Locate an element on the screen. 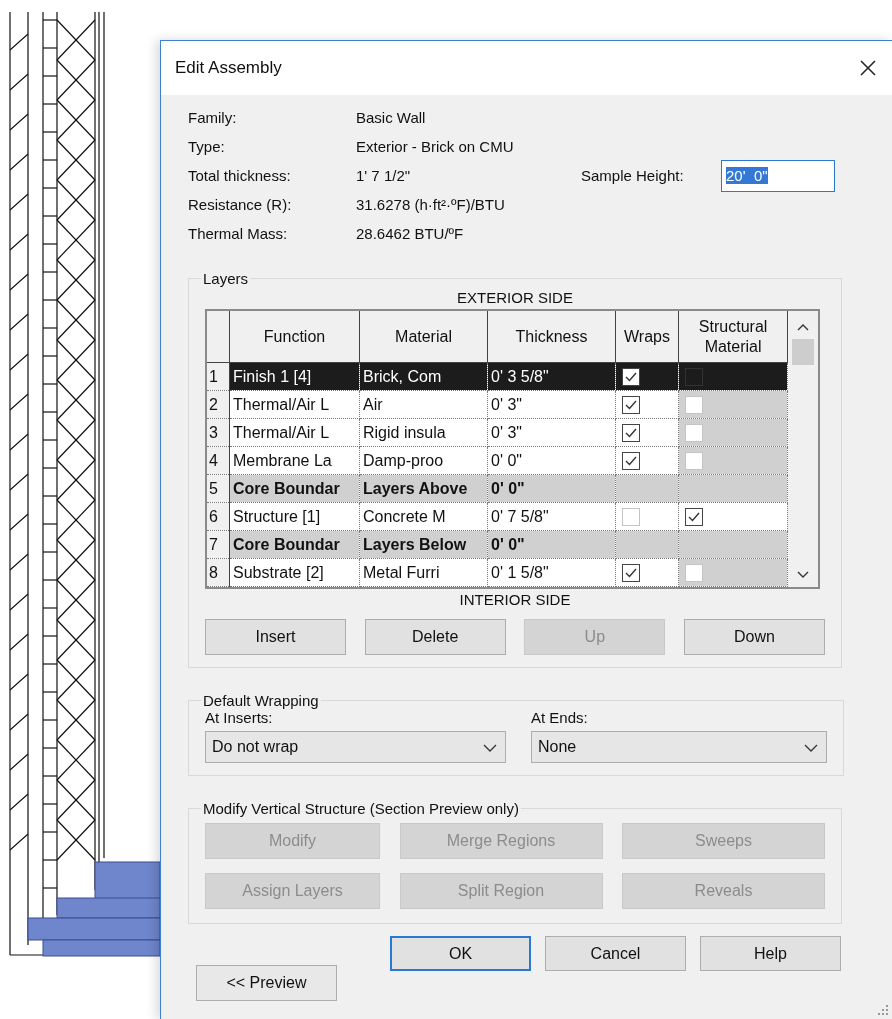  info-value: 28.6462 BTU/ºF is located at coordinates (410, 233).